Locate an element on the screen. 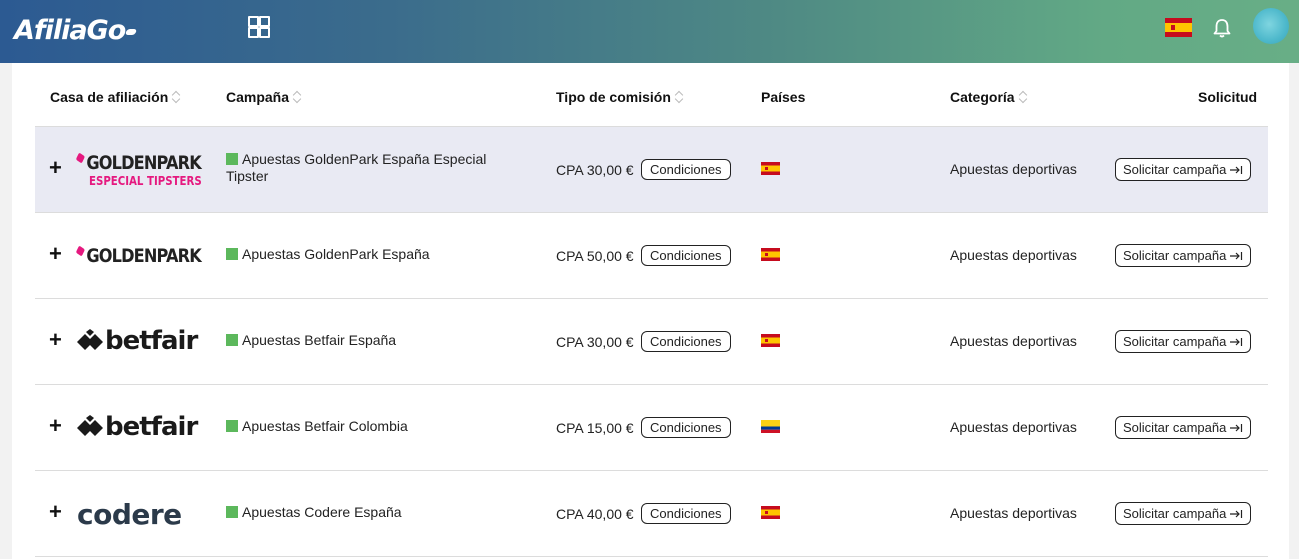  campaign-name: Apuestas GoldenPark España is located at coordinates (361, 254).